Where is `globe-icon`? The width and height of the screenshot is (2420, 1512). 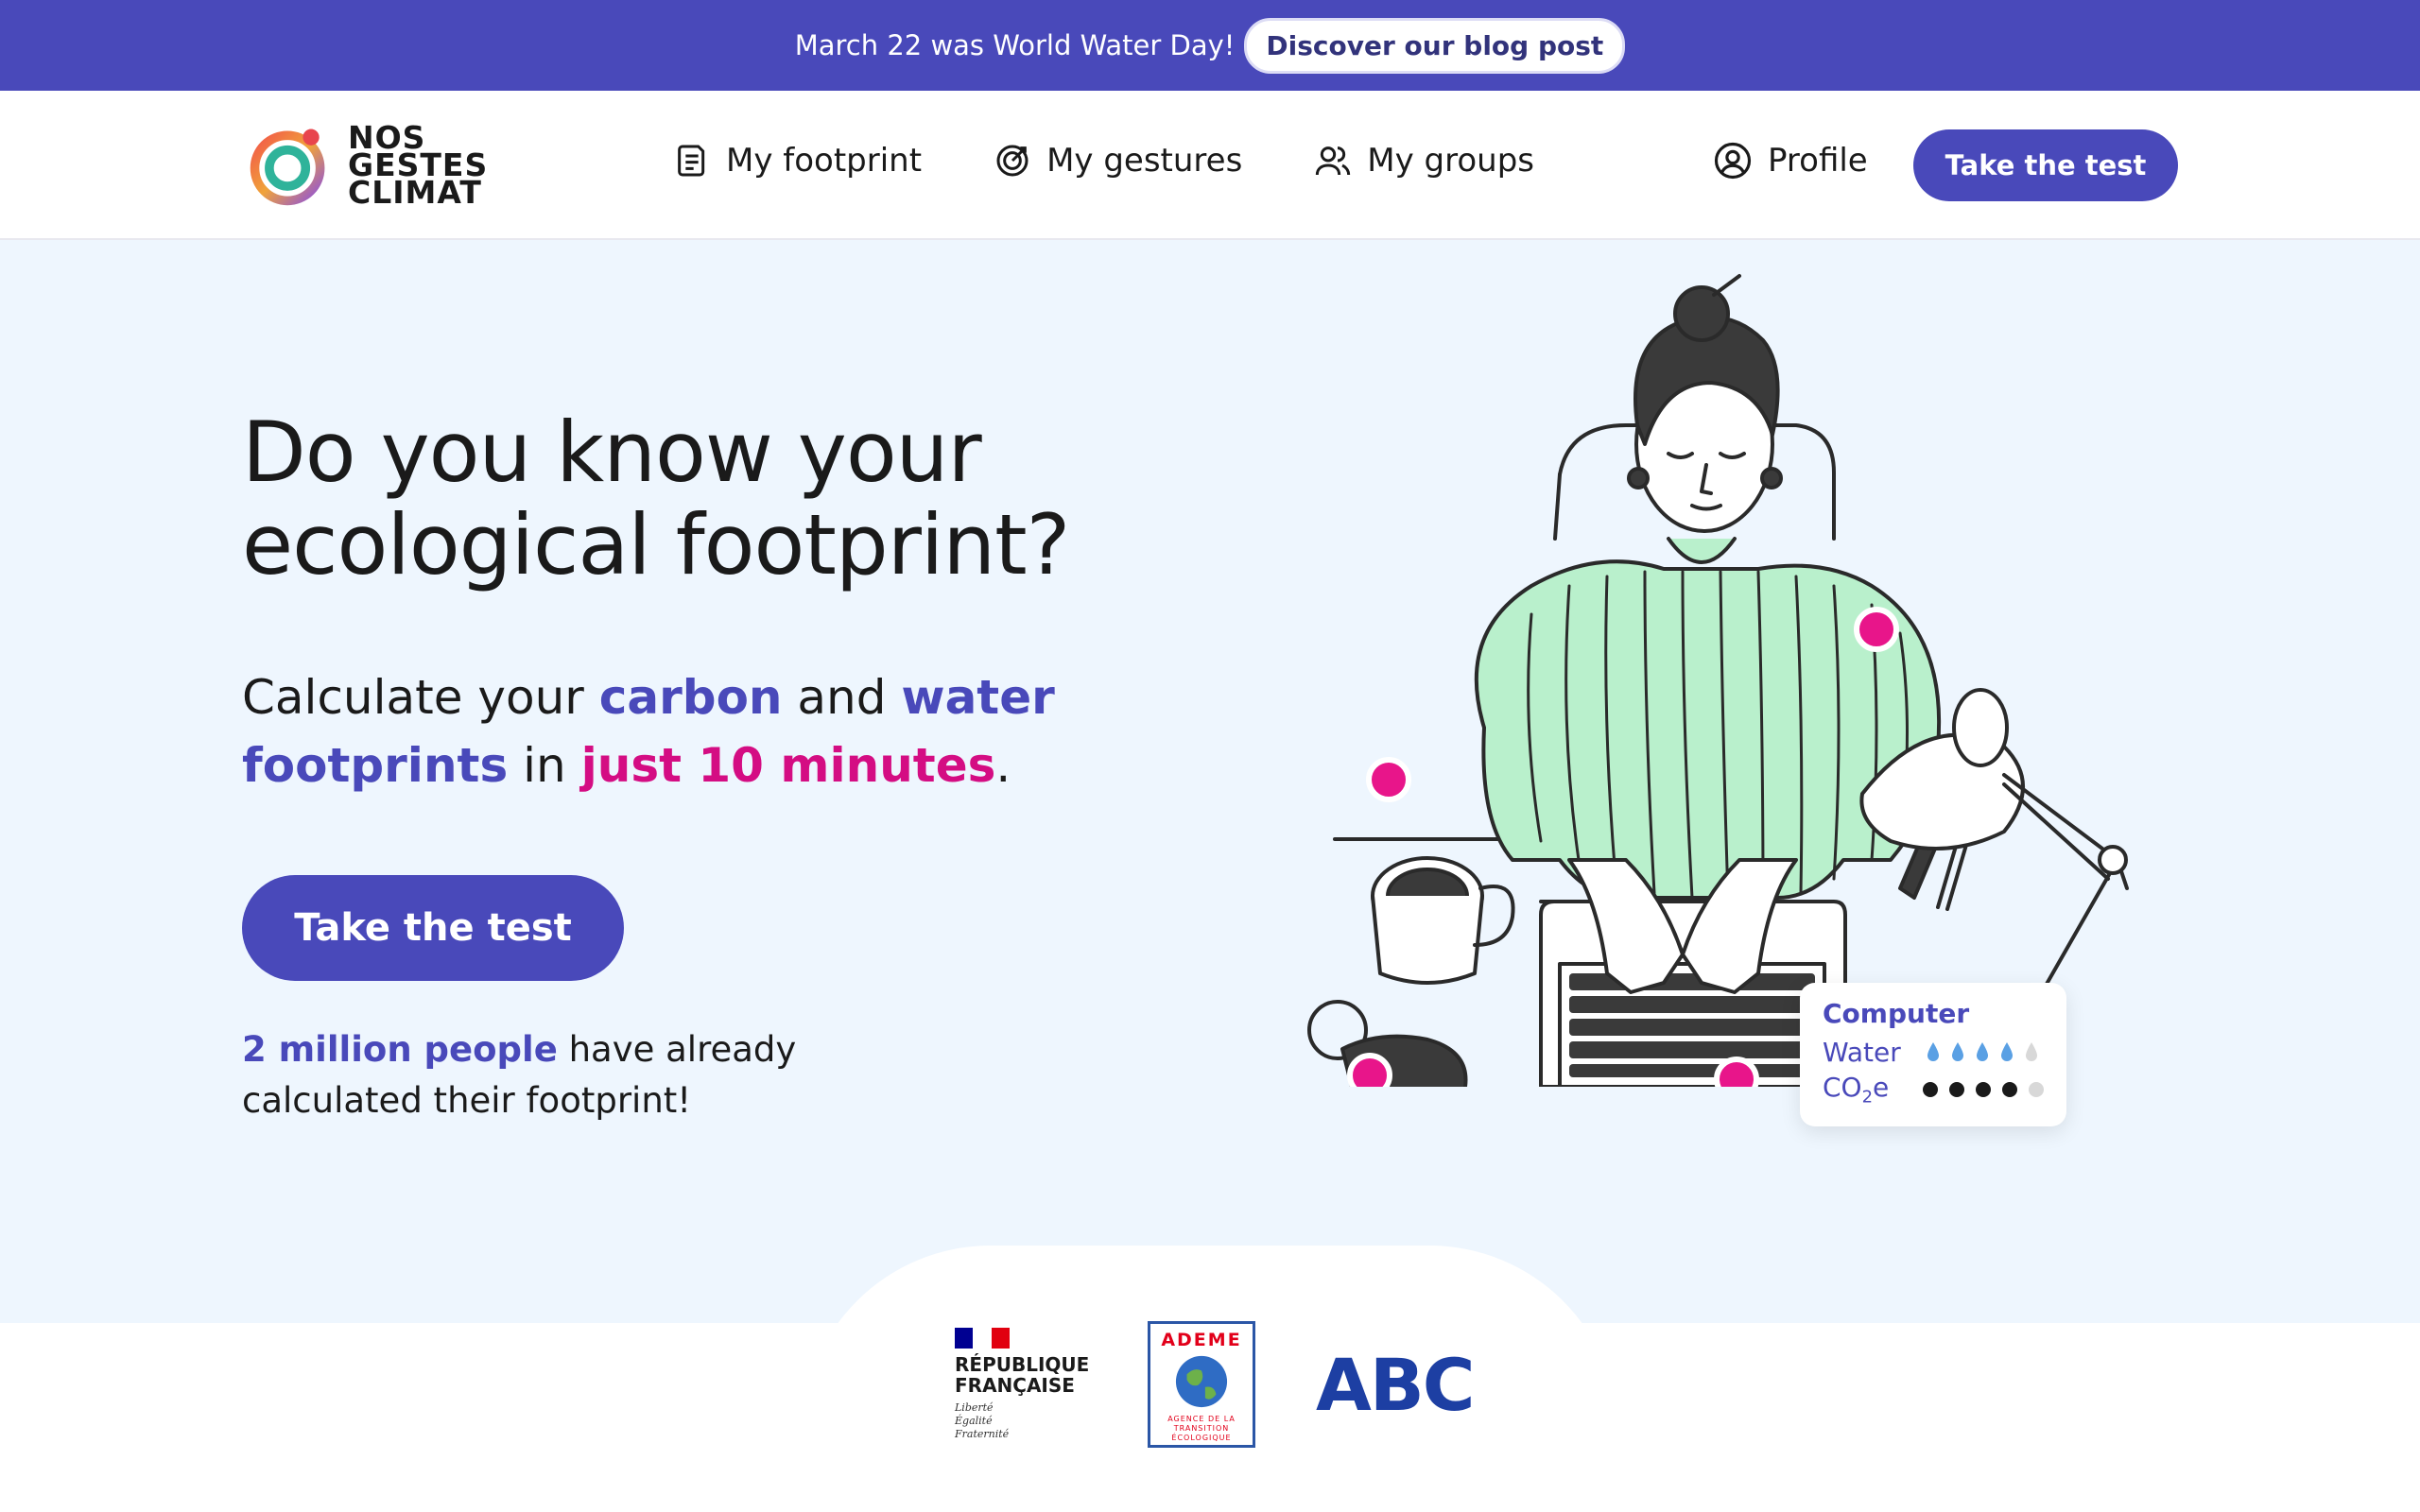 globe-icon is located at coordinates (1201, 1381).